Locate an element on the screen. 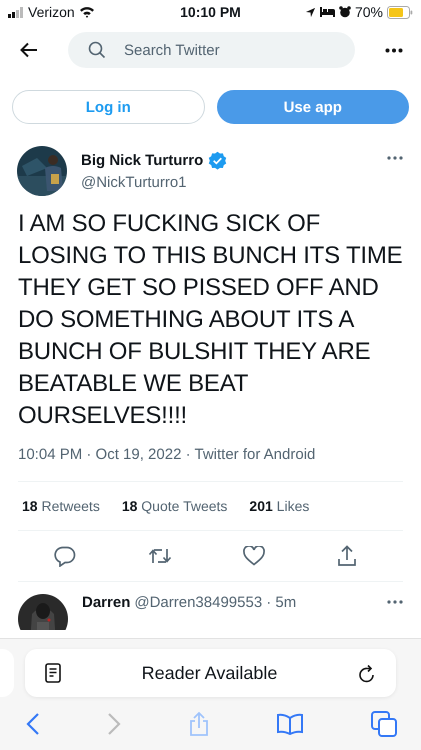 The height and width of the screenshot is (750, 421). back-icon is located at coordinates (33, 724).